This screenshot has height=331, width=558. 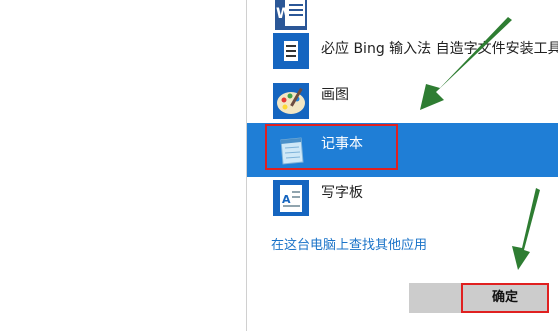 What do you see at coordinates (335, 95) in the screenshot?
I see `app-label-paint: 画图` at bounding box center [335, 95].